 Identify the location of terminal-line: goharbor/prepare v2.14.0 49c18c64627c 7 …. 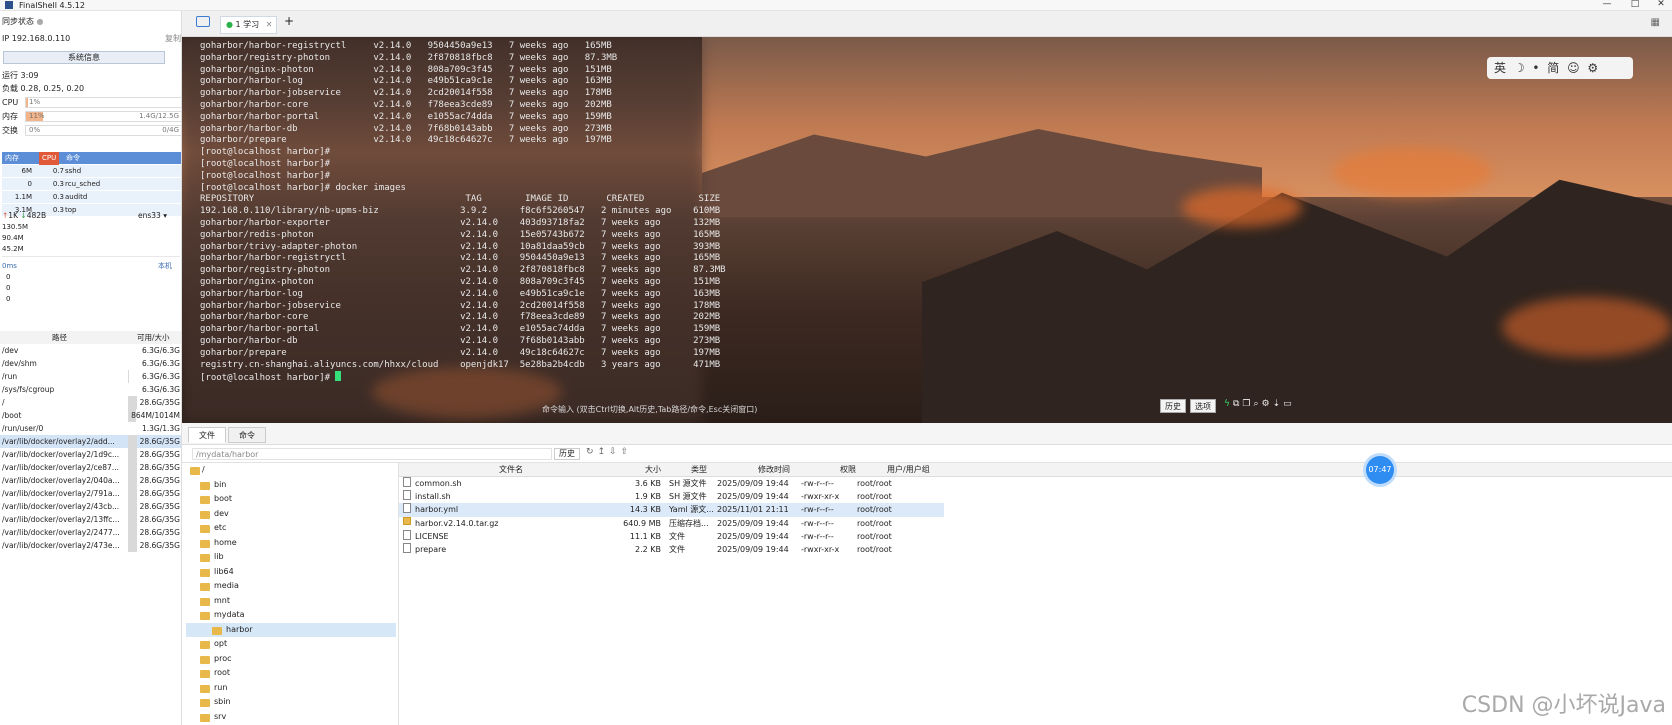
(460, 352).